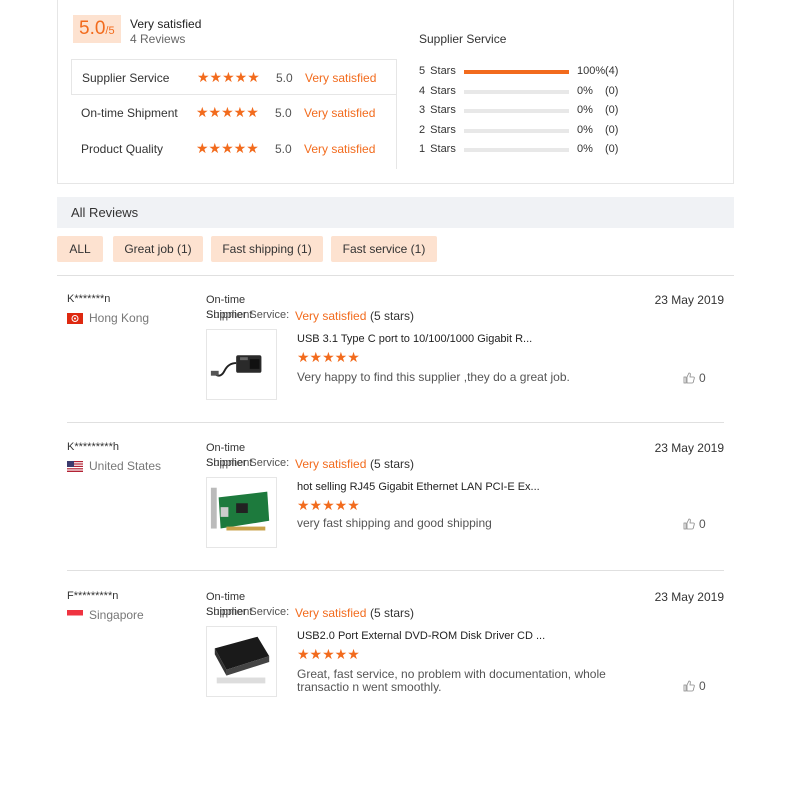  Describe the element at coordinates (75, 466) in the screenshot. I see `united-states-flag-icon` at that location.